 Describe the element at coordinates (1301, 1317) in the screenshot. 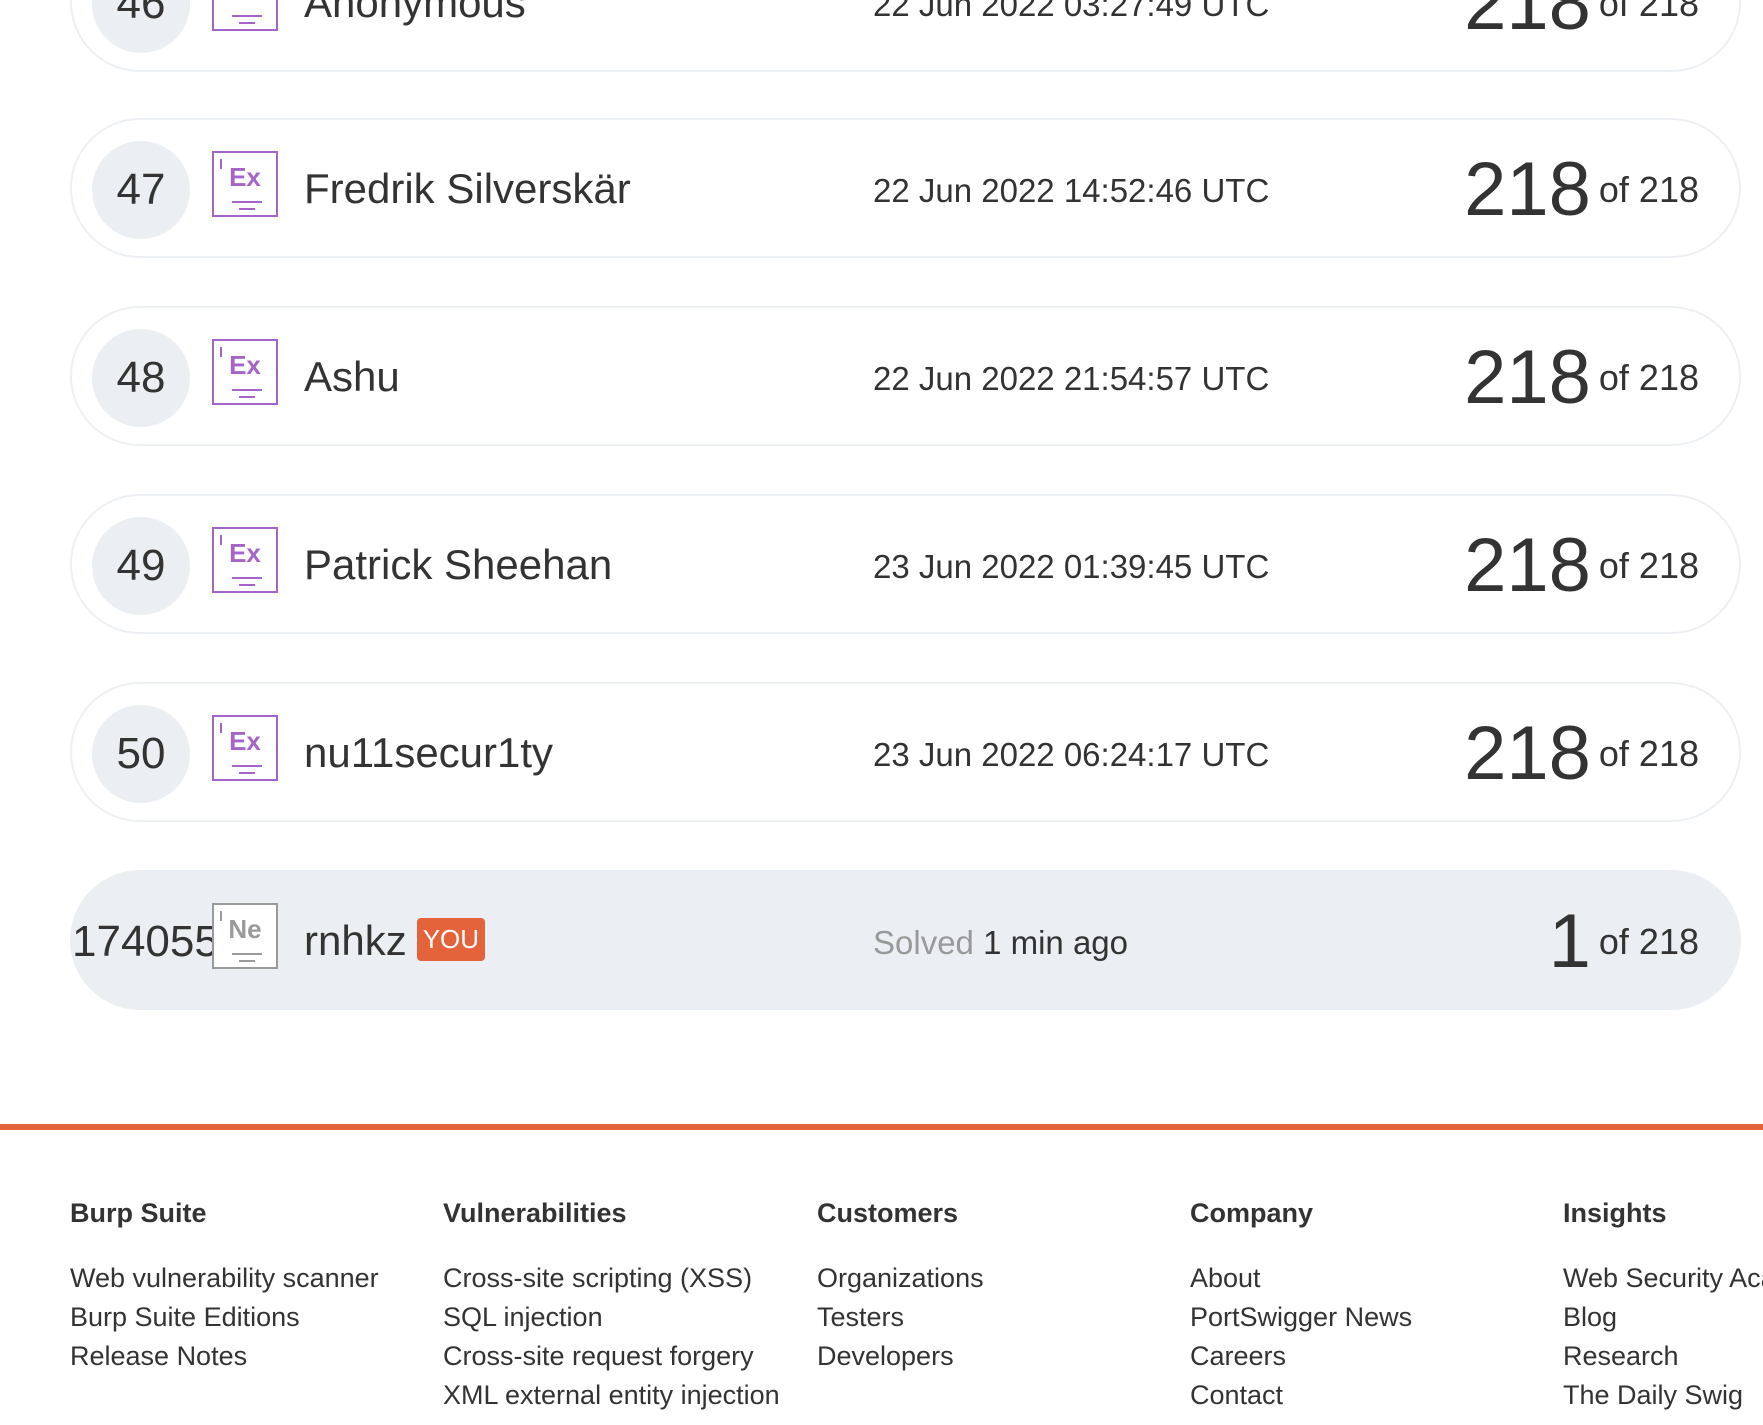

I see `footer-link: PortSwigger News` at that location.